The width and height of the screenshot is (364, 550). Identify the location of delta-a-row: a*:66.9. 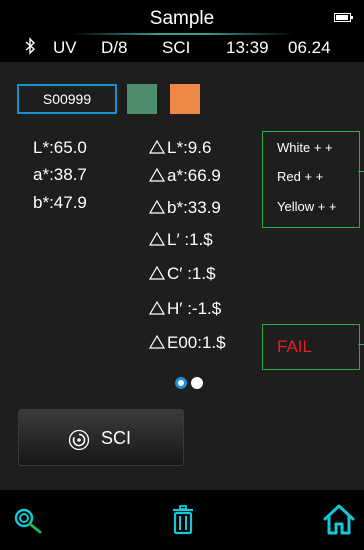
(185, 176).